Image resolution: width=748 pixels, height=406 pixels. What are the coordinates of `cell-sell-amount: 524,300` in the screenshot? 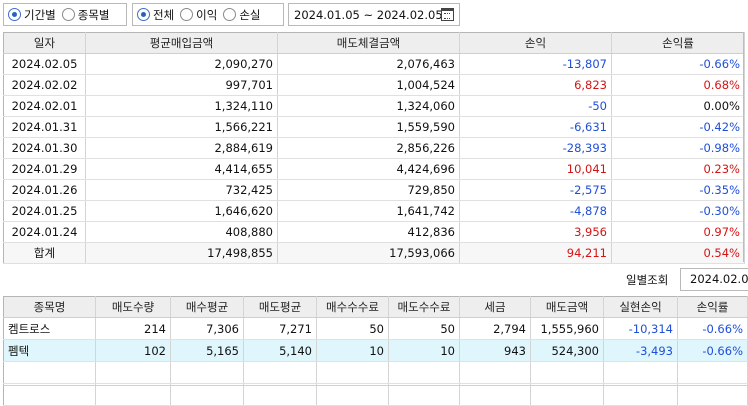 It's located at (567, 350).